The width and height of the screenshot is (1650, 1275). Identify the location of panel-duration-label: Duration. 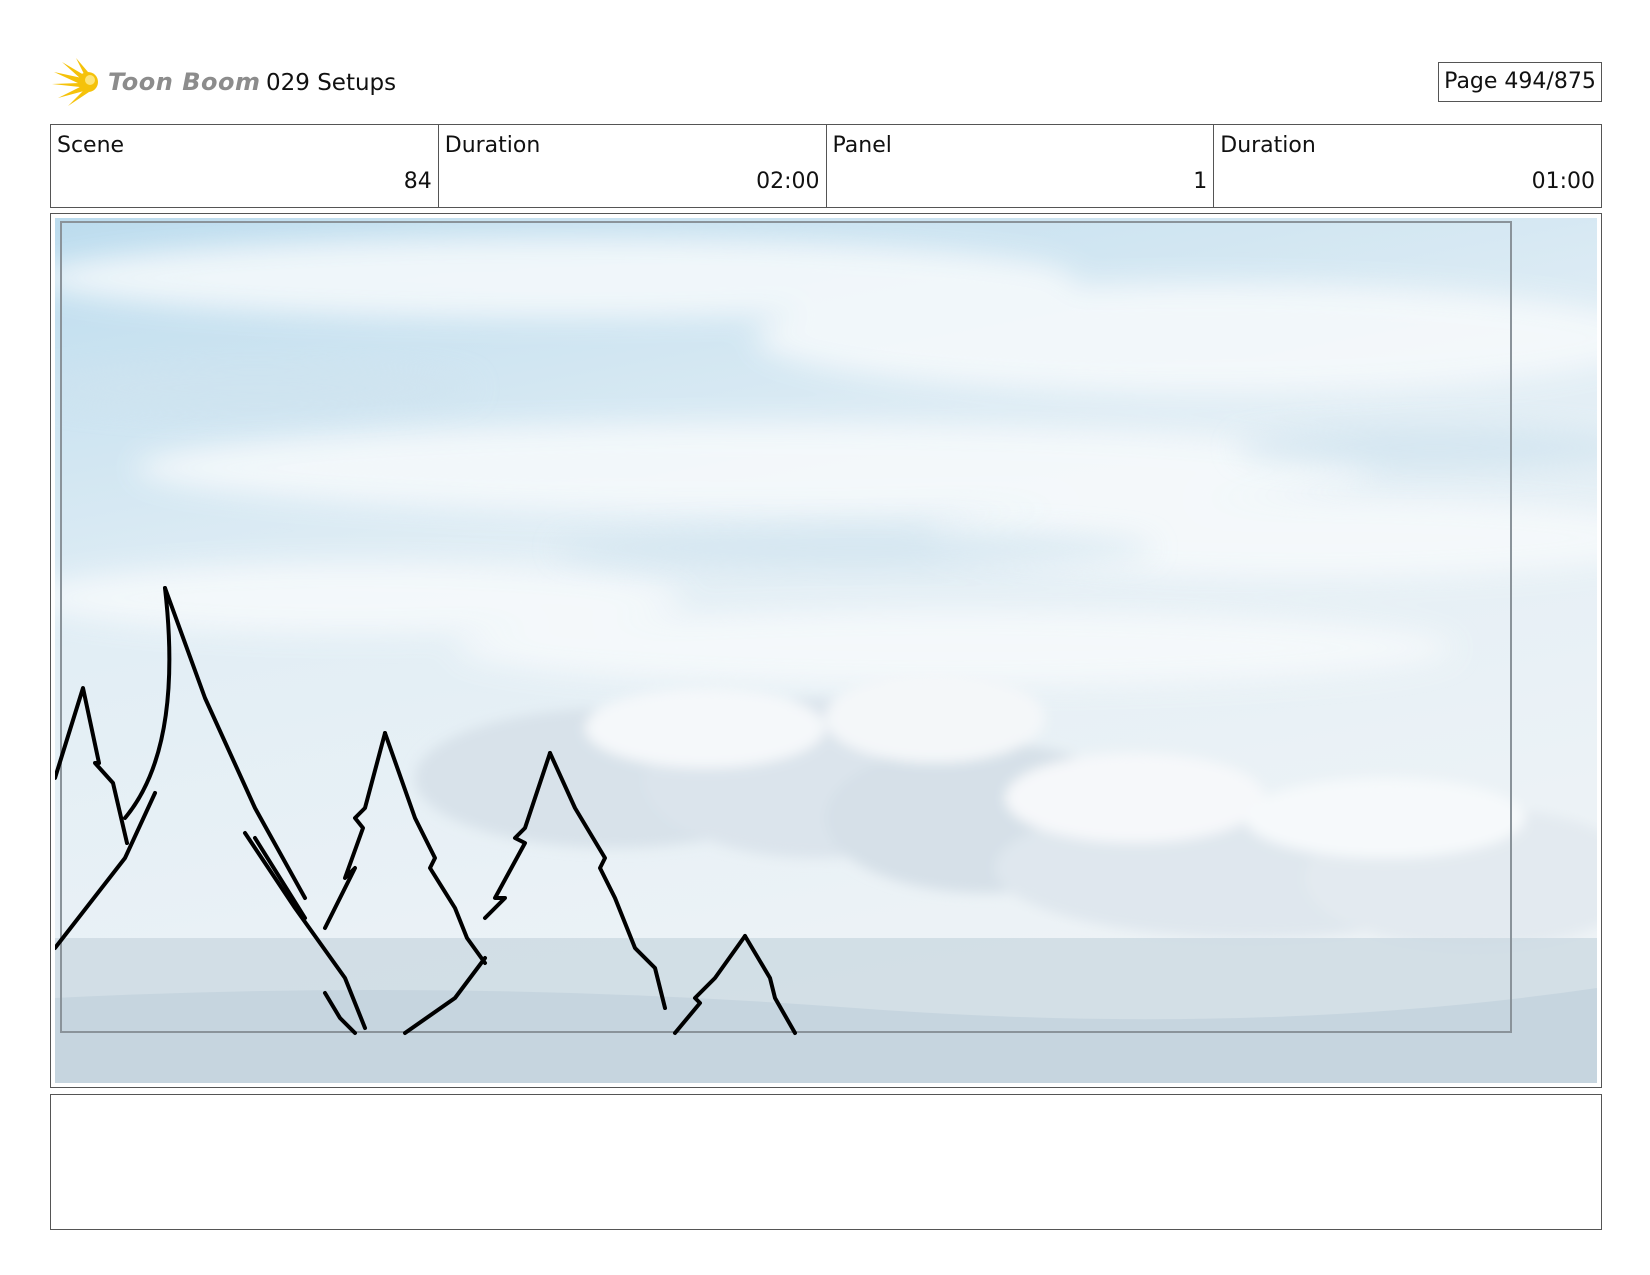
(1268, 145).